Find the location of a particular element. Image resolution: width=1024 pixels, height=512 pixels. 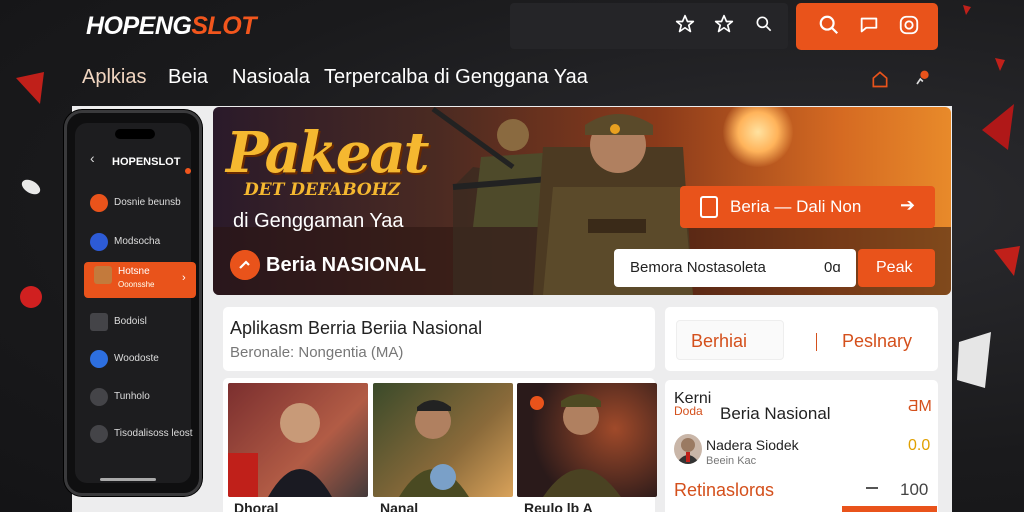

avatar is located at coordinates (688, 449).